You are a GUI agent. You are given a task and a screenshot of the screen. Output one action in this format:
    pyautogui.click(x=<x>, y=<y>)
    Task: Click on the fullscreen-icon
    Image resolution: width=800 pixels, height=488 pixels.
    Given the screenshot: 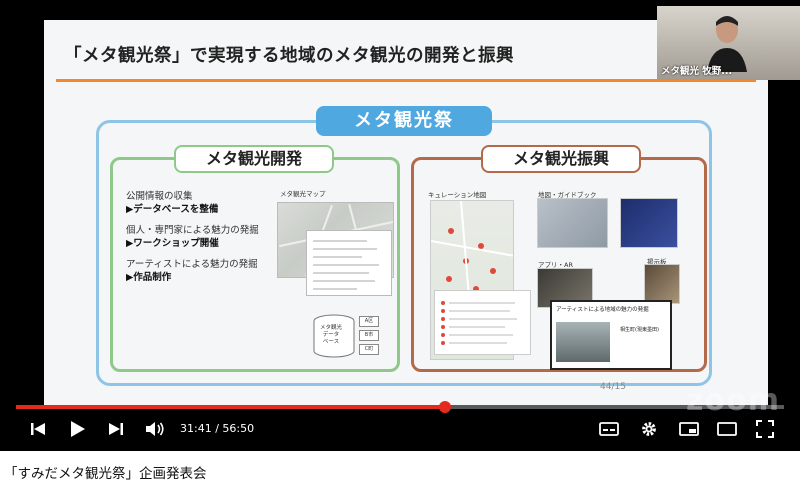 What is the action you would take?
    pyautogui.click(x=765, y=429)
    